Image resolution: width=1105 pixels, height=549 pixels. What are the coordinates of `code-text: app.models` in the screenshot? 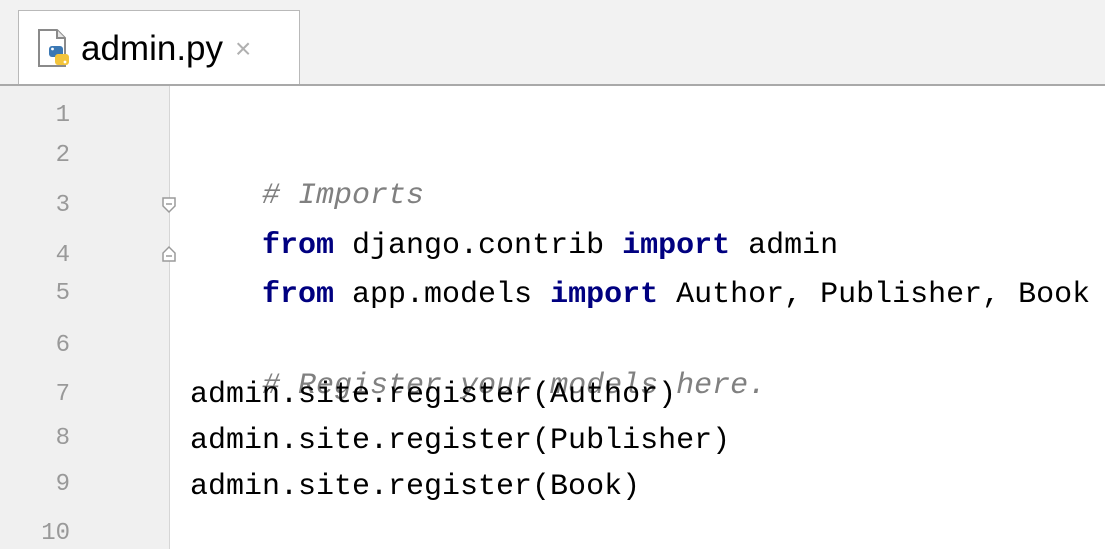 It's located at (442, 295).